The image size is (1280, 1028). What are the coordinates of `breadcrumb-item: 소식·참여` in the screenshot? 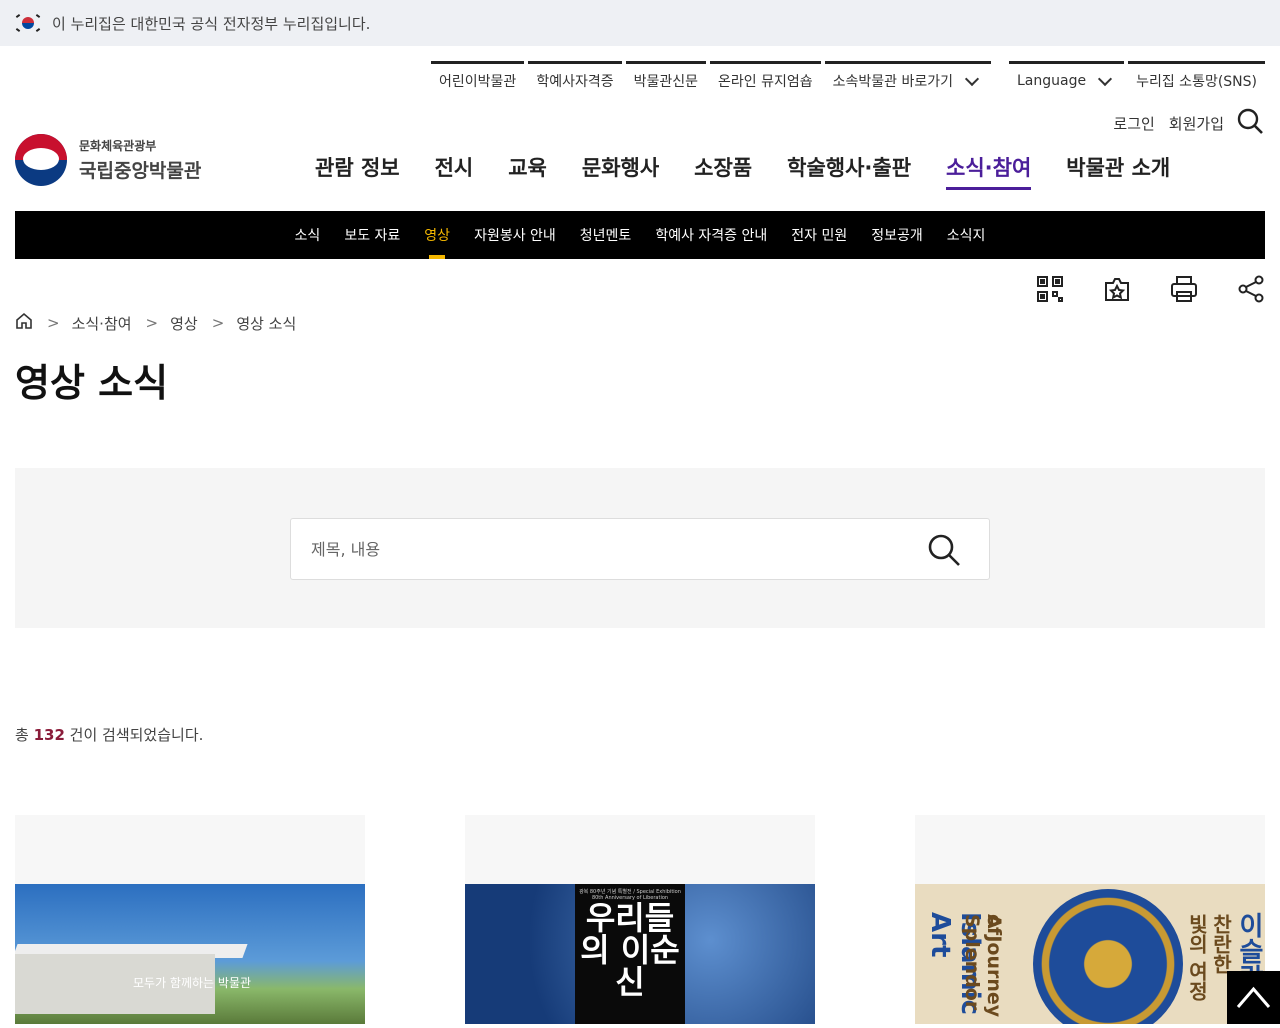 It's located at (102, 323).